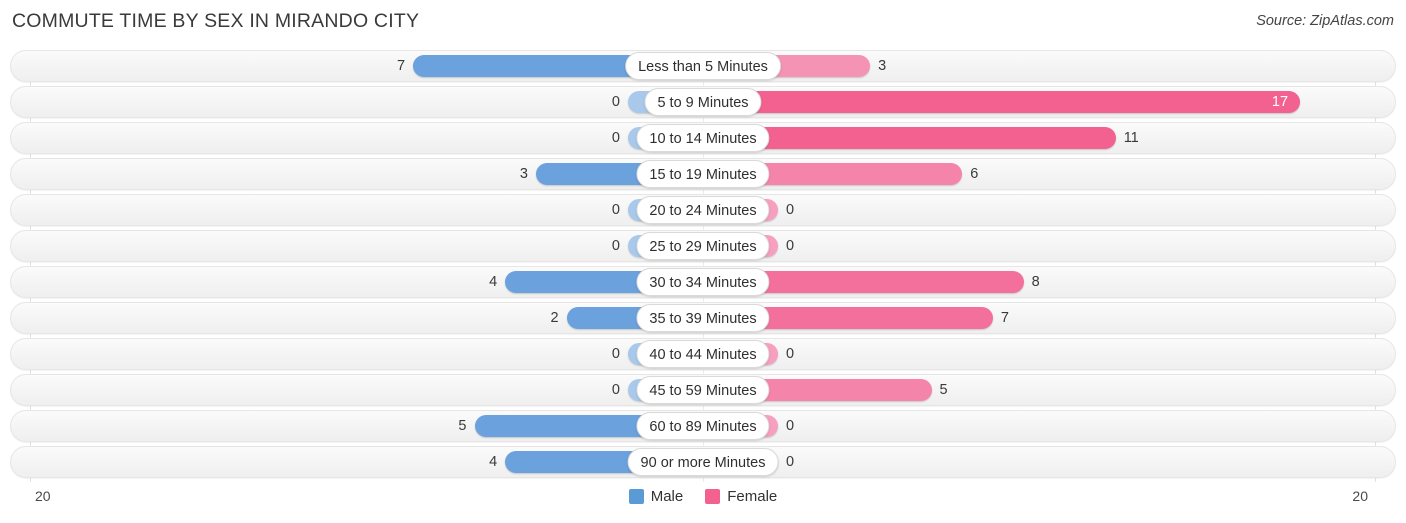  Describe the element at coordinates (523, 174) in the screenshot. I see `value-label-male: 3` at that location.